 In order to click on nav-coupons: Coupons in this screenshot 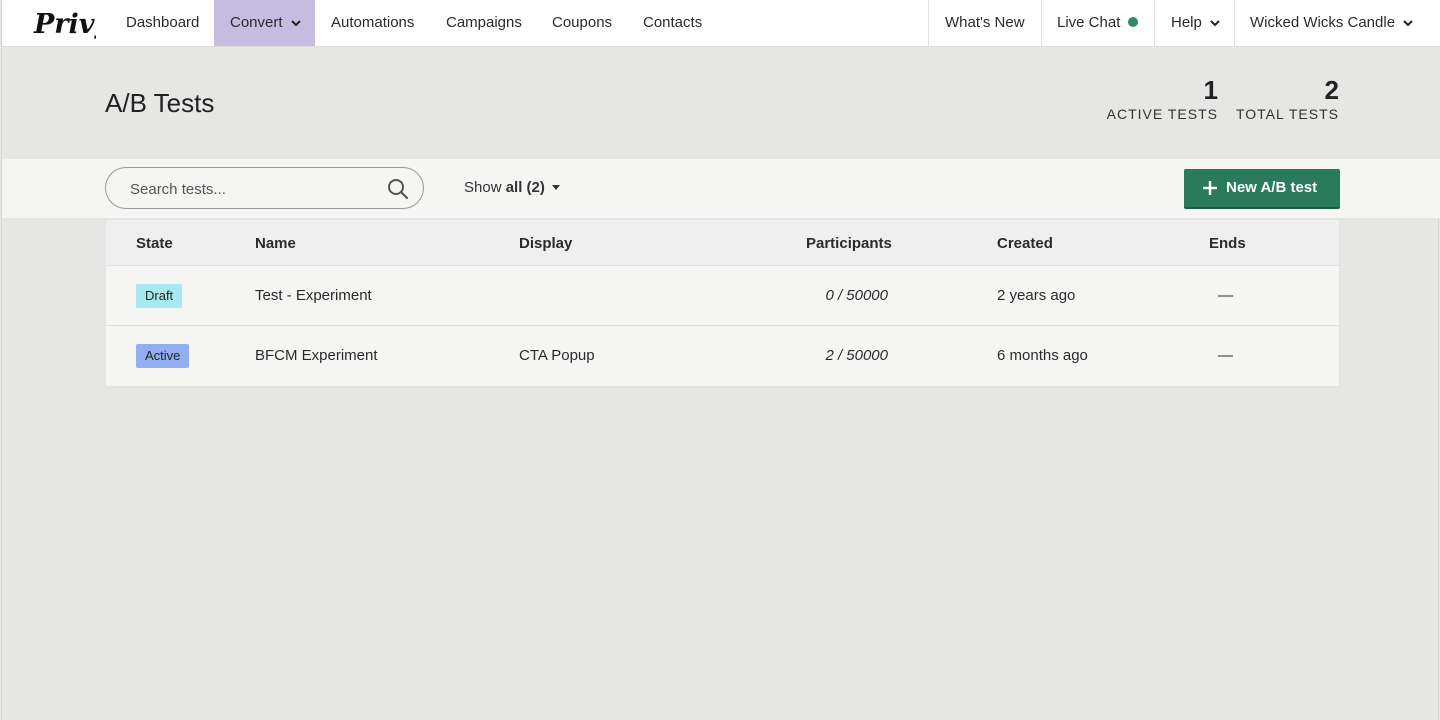, I will do `click(582, 23)`.